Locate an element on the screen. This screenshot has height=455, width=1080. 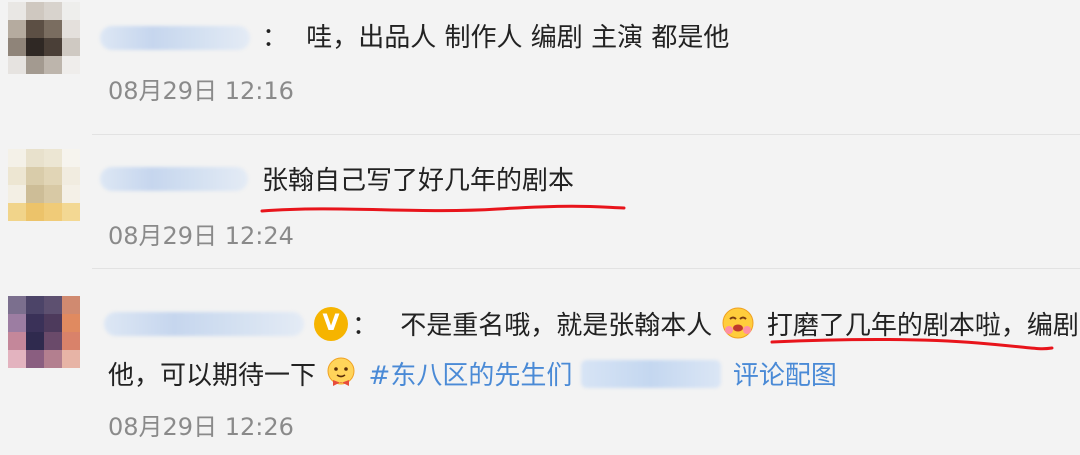
blurred-link is located at coordinates (650, 374).